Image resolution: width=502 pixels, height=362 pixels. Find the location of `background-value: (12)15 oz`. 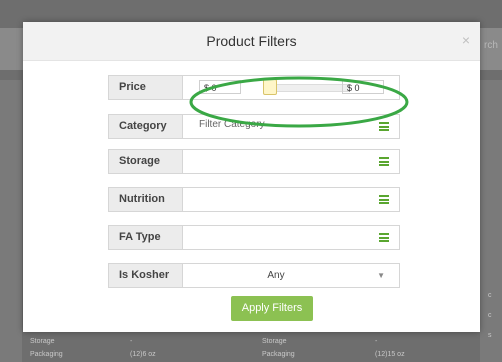

background-value: (12)15 oz is located at coordinates (390, 354).